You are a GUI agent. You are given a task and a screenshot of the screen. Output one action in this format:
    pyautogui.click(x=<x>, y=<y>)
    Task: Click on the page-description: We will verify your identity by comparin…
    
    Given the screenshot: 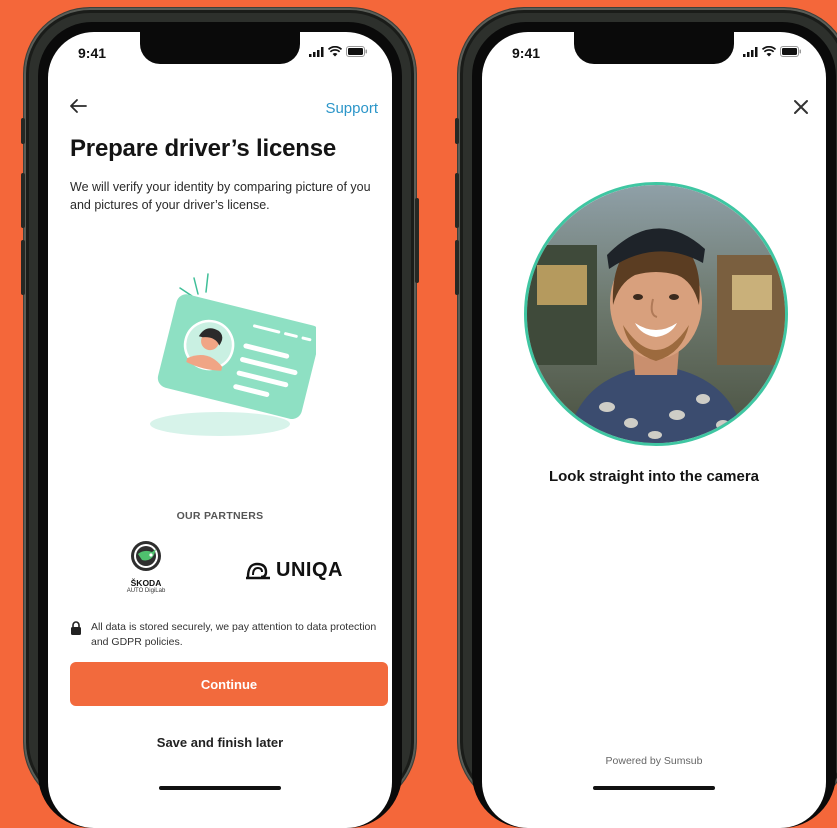 What is the action you would take?
    pyautogui.click(x=220, y=196)
    